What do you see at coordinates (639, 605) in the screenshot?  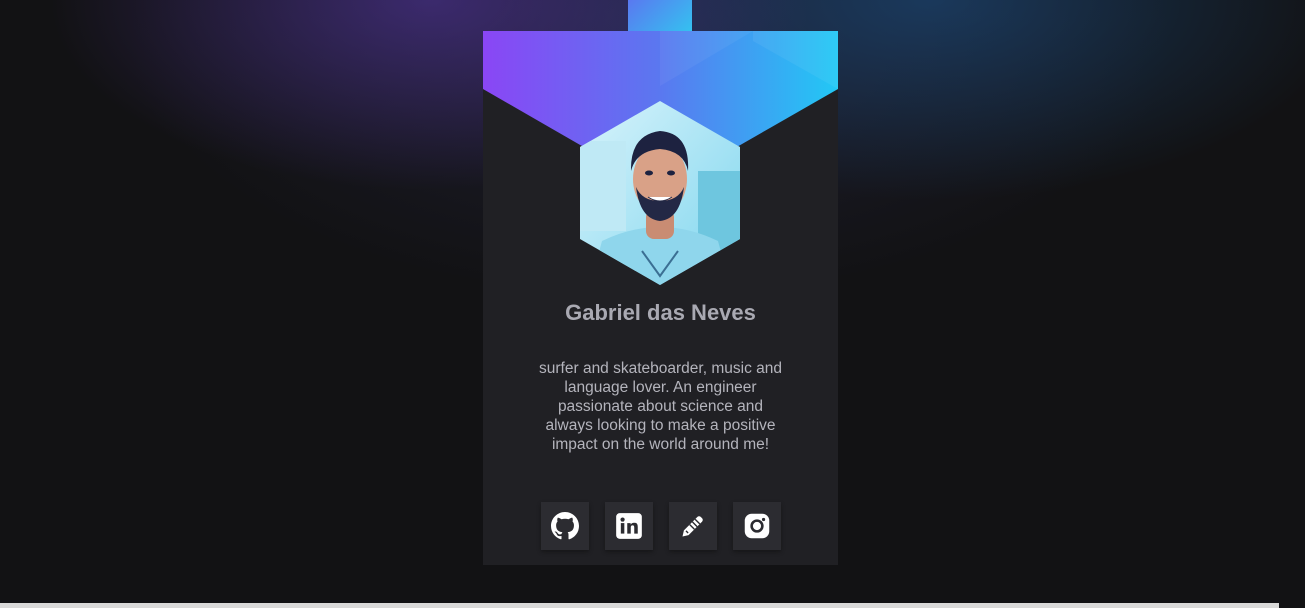 I see `horizontal-scrollbar` at bounding box center [639, 605].